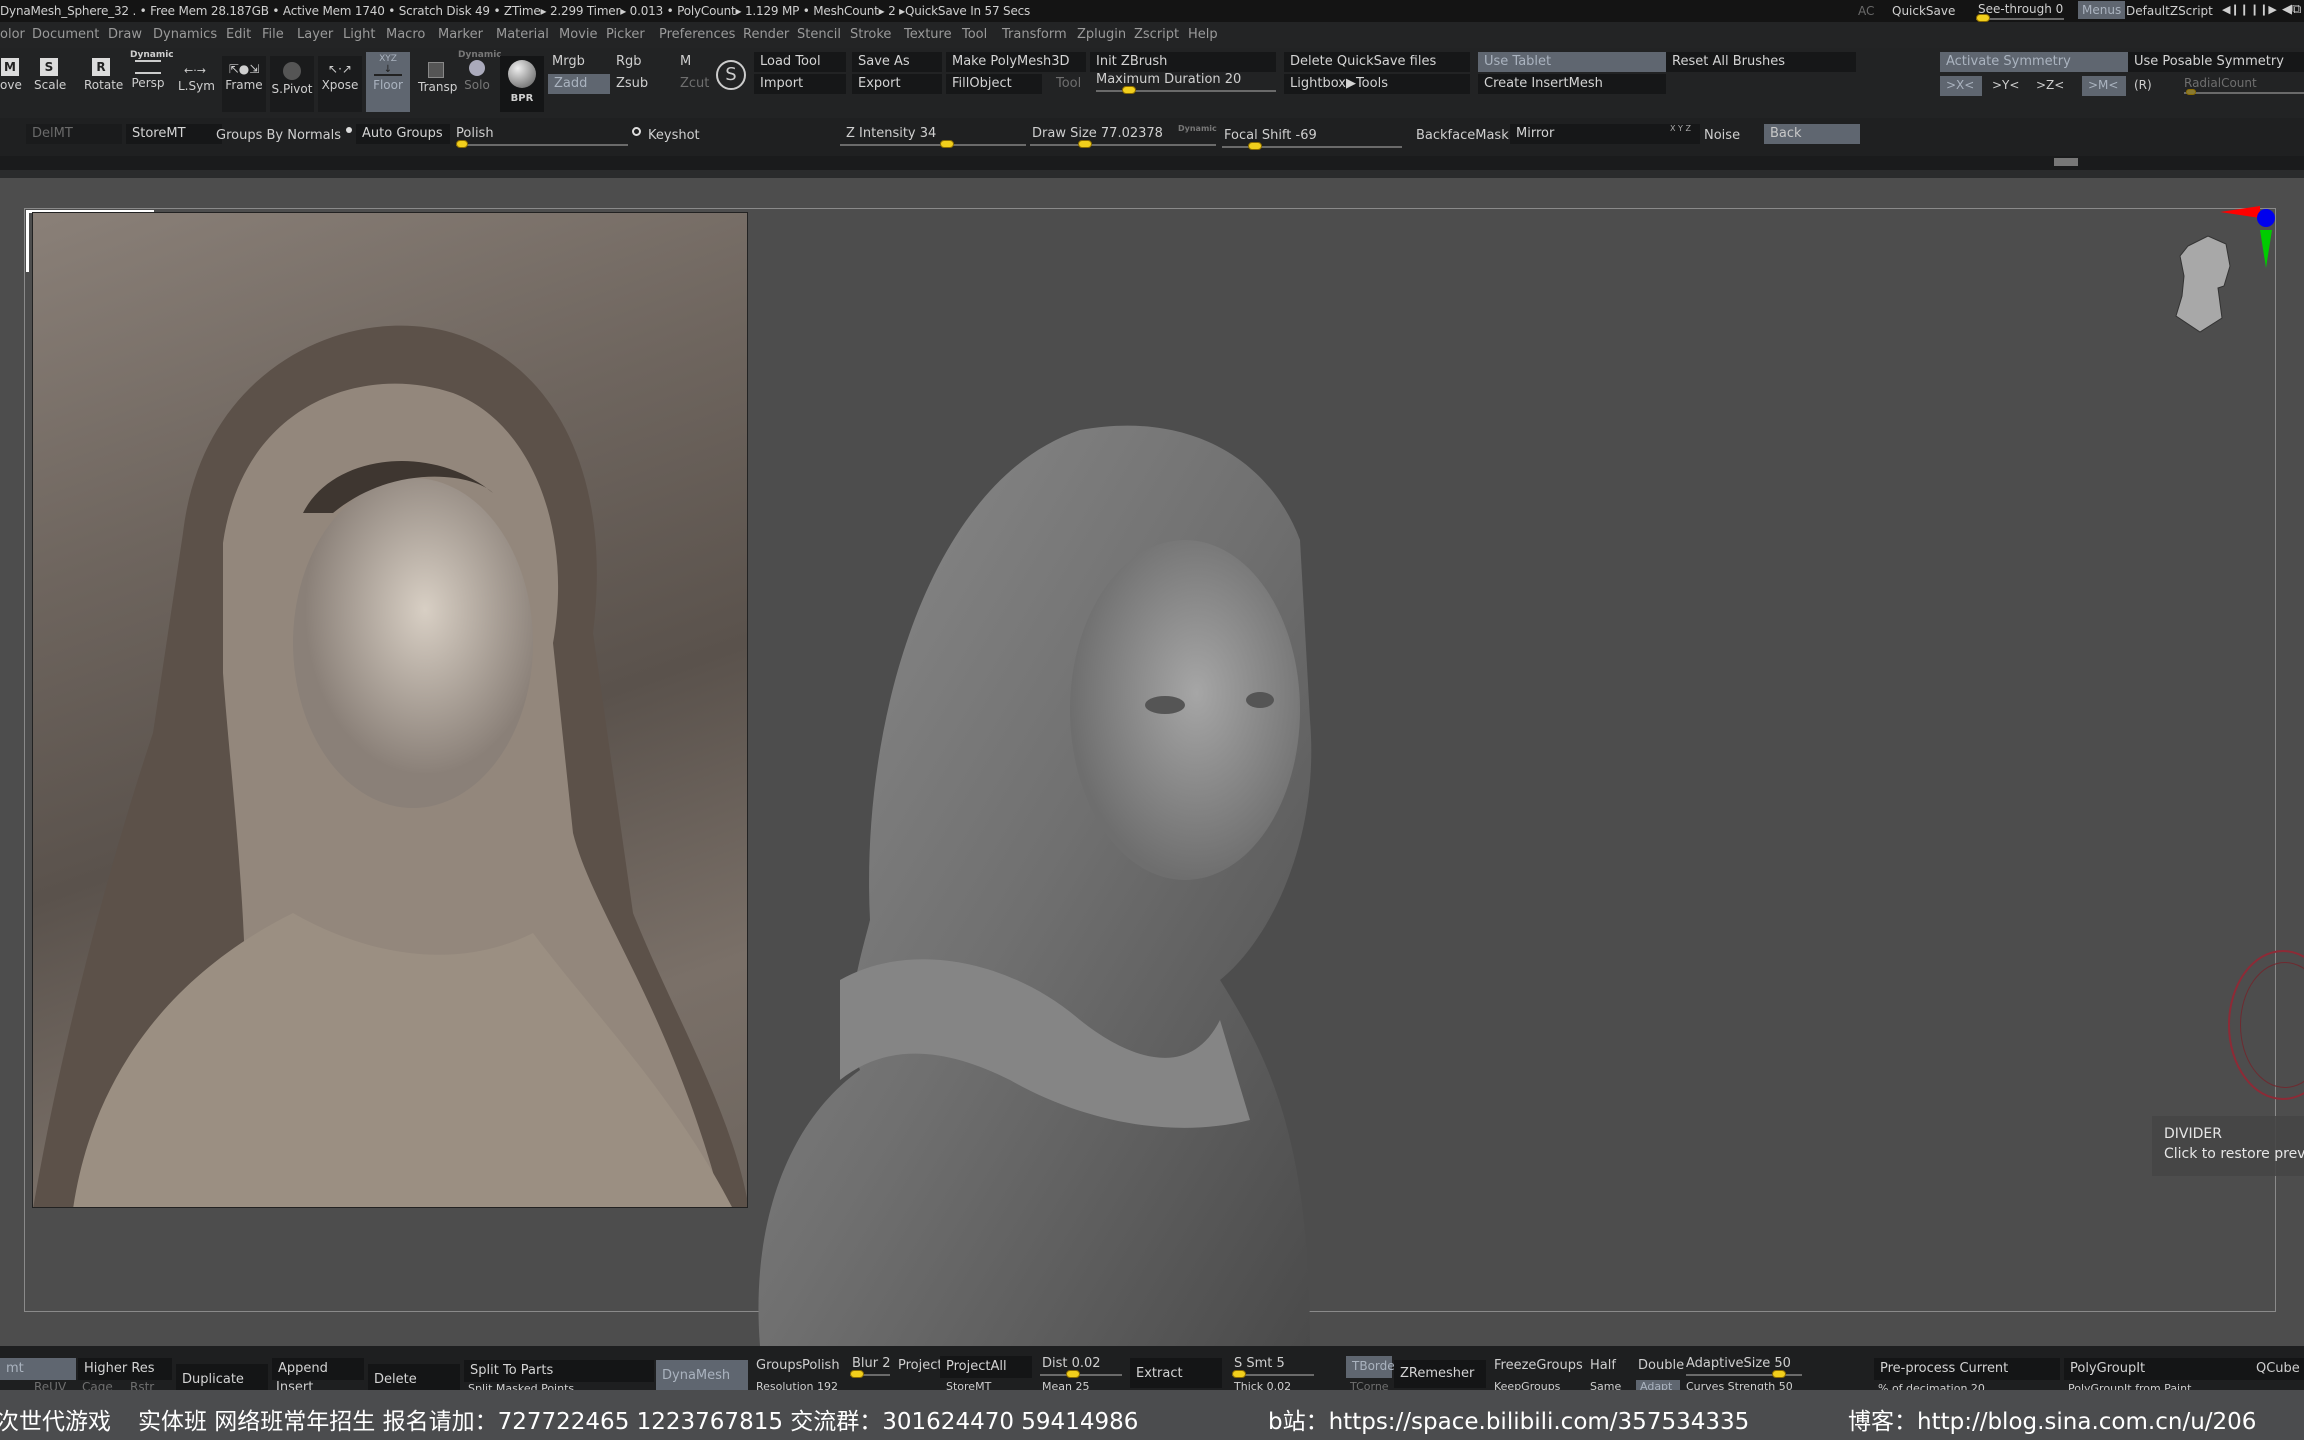  What do you see at coordinates (1658, 1385) in the screenshot?
I see `adapt-toggle: Adapt` at bounding box center [1658, 1385].